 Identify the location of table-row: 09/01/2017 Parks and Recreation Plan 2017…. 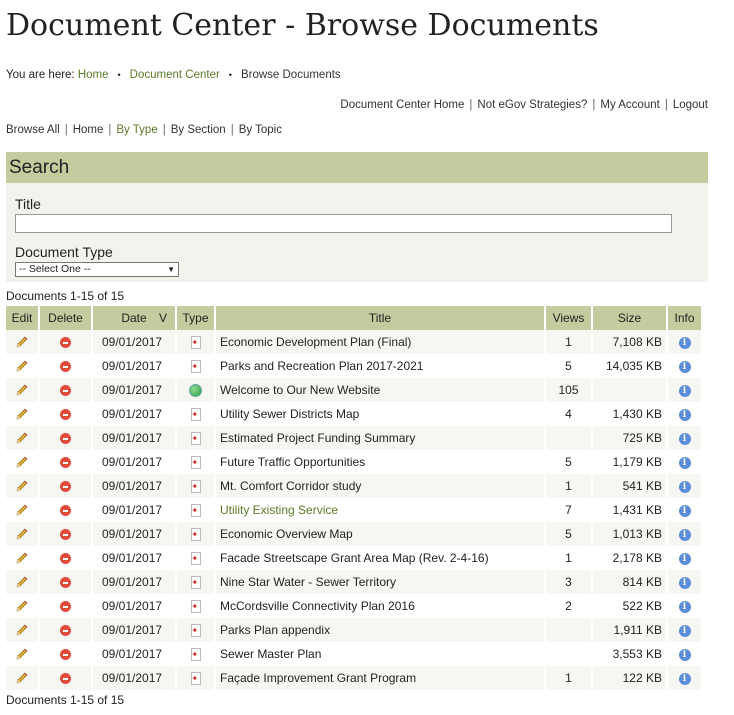
(353, 366).